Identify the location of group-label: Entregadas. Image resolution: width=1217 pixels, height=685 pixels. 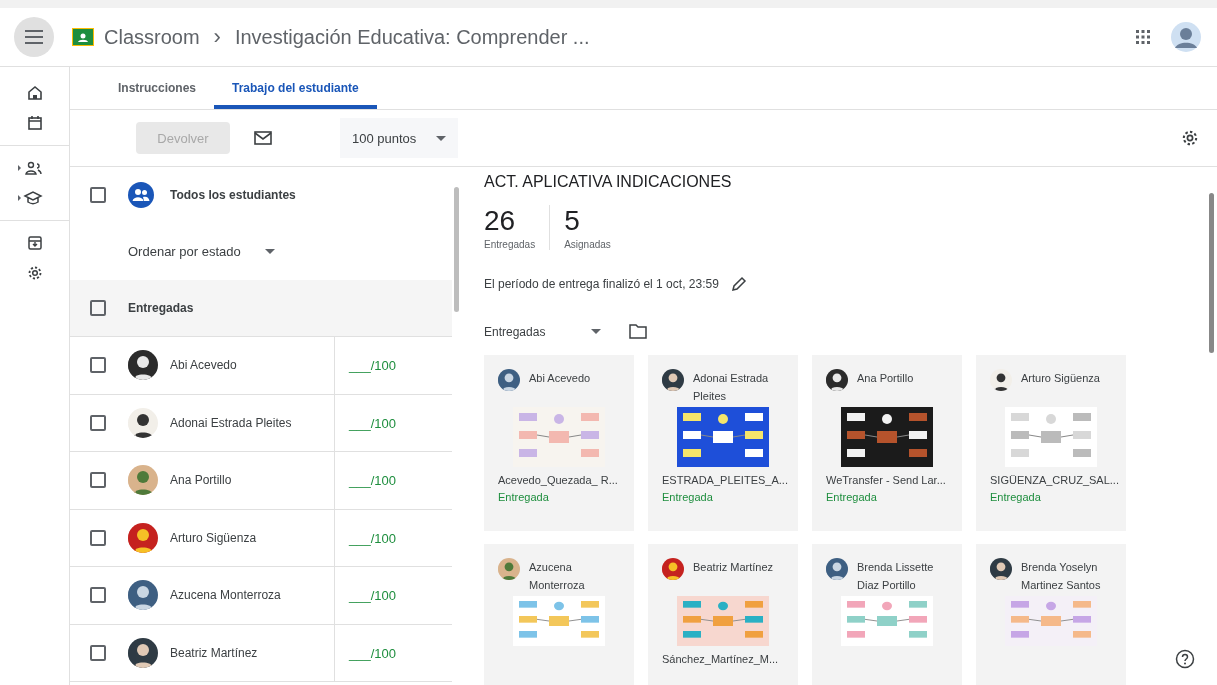
(161, 308).